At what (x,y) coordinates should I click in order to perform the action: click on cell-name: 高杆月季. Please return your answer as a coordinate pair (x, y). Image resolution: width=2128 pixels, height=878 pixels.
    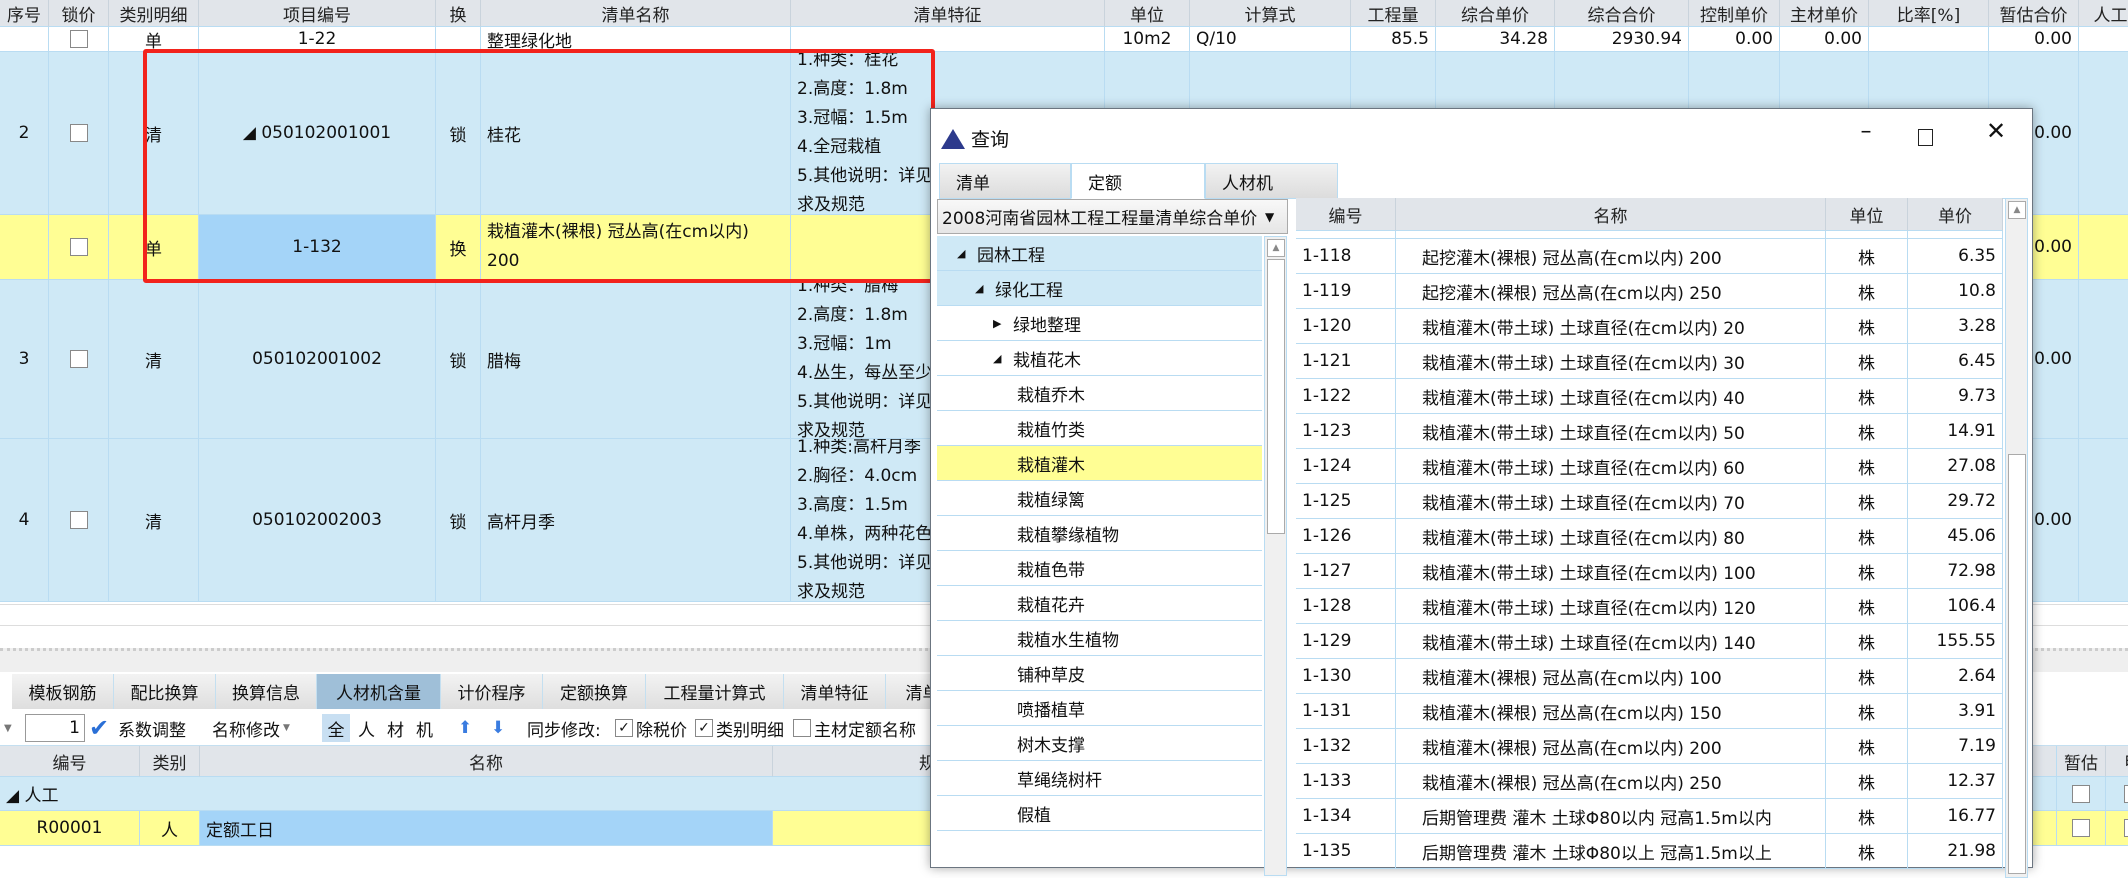
    Looking at the image, I should click on (636, 520).